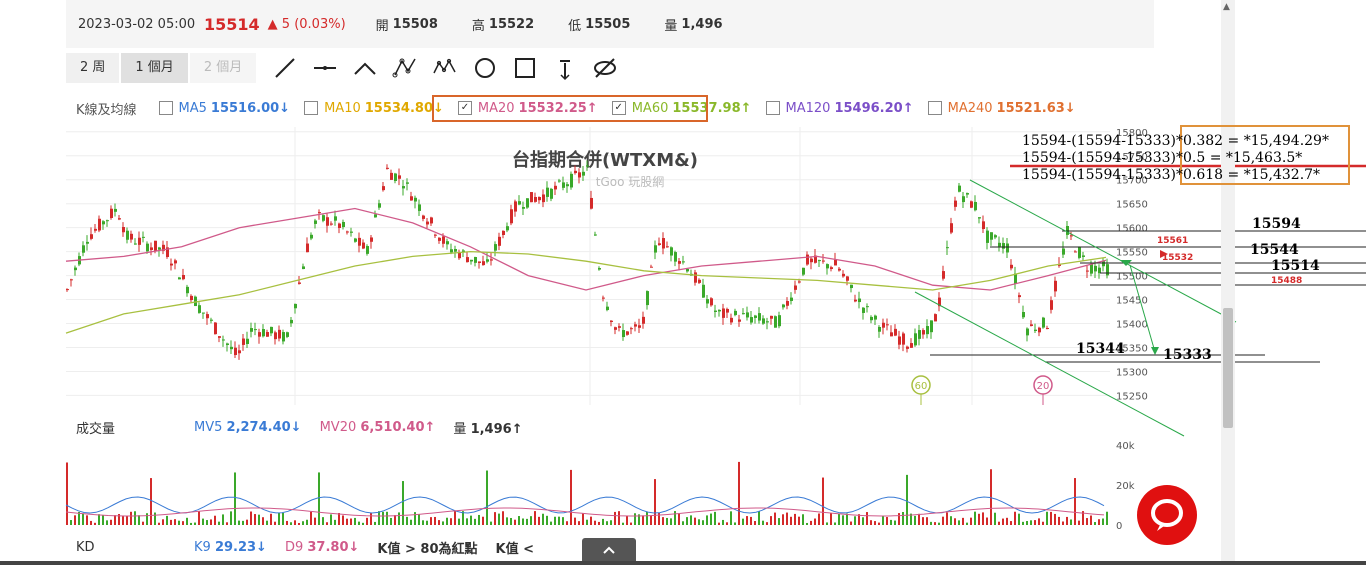 The height and width of the screenshot is (565, 1366). What do you see at coordinates (1119, 526) in the screenshot?
I see `volume-y-tick: 0` at bounding box center [1119, 526].